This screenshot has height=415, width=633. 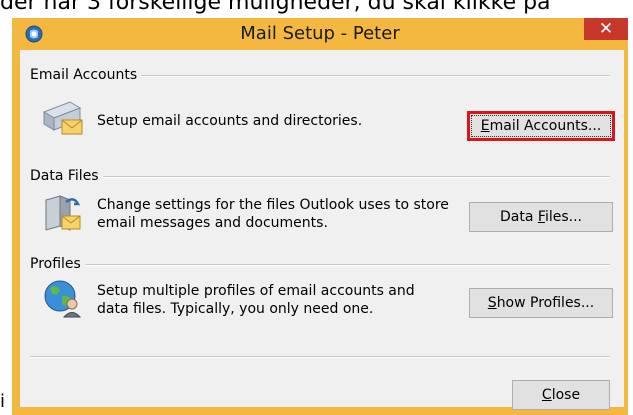 I want to click on email-accounts-icon, so click(x=62, y=118).